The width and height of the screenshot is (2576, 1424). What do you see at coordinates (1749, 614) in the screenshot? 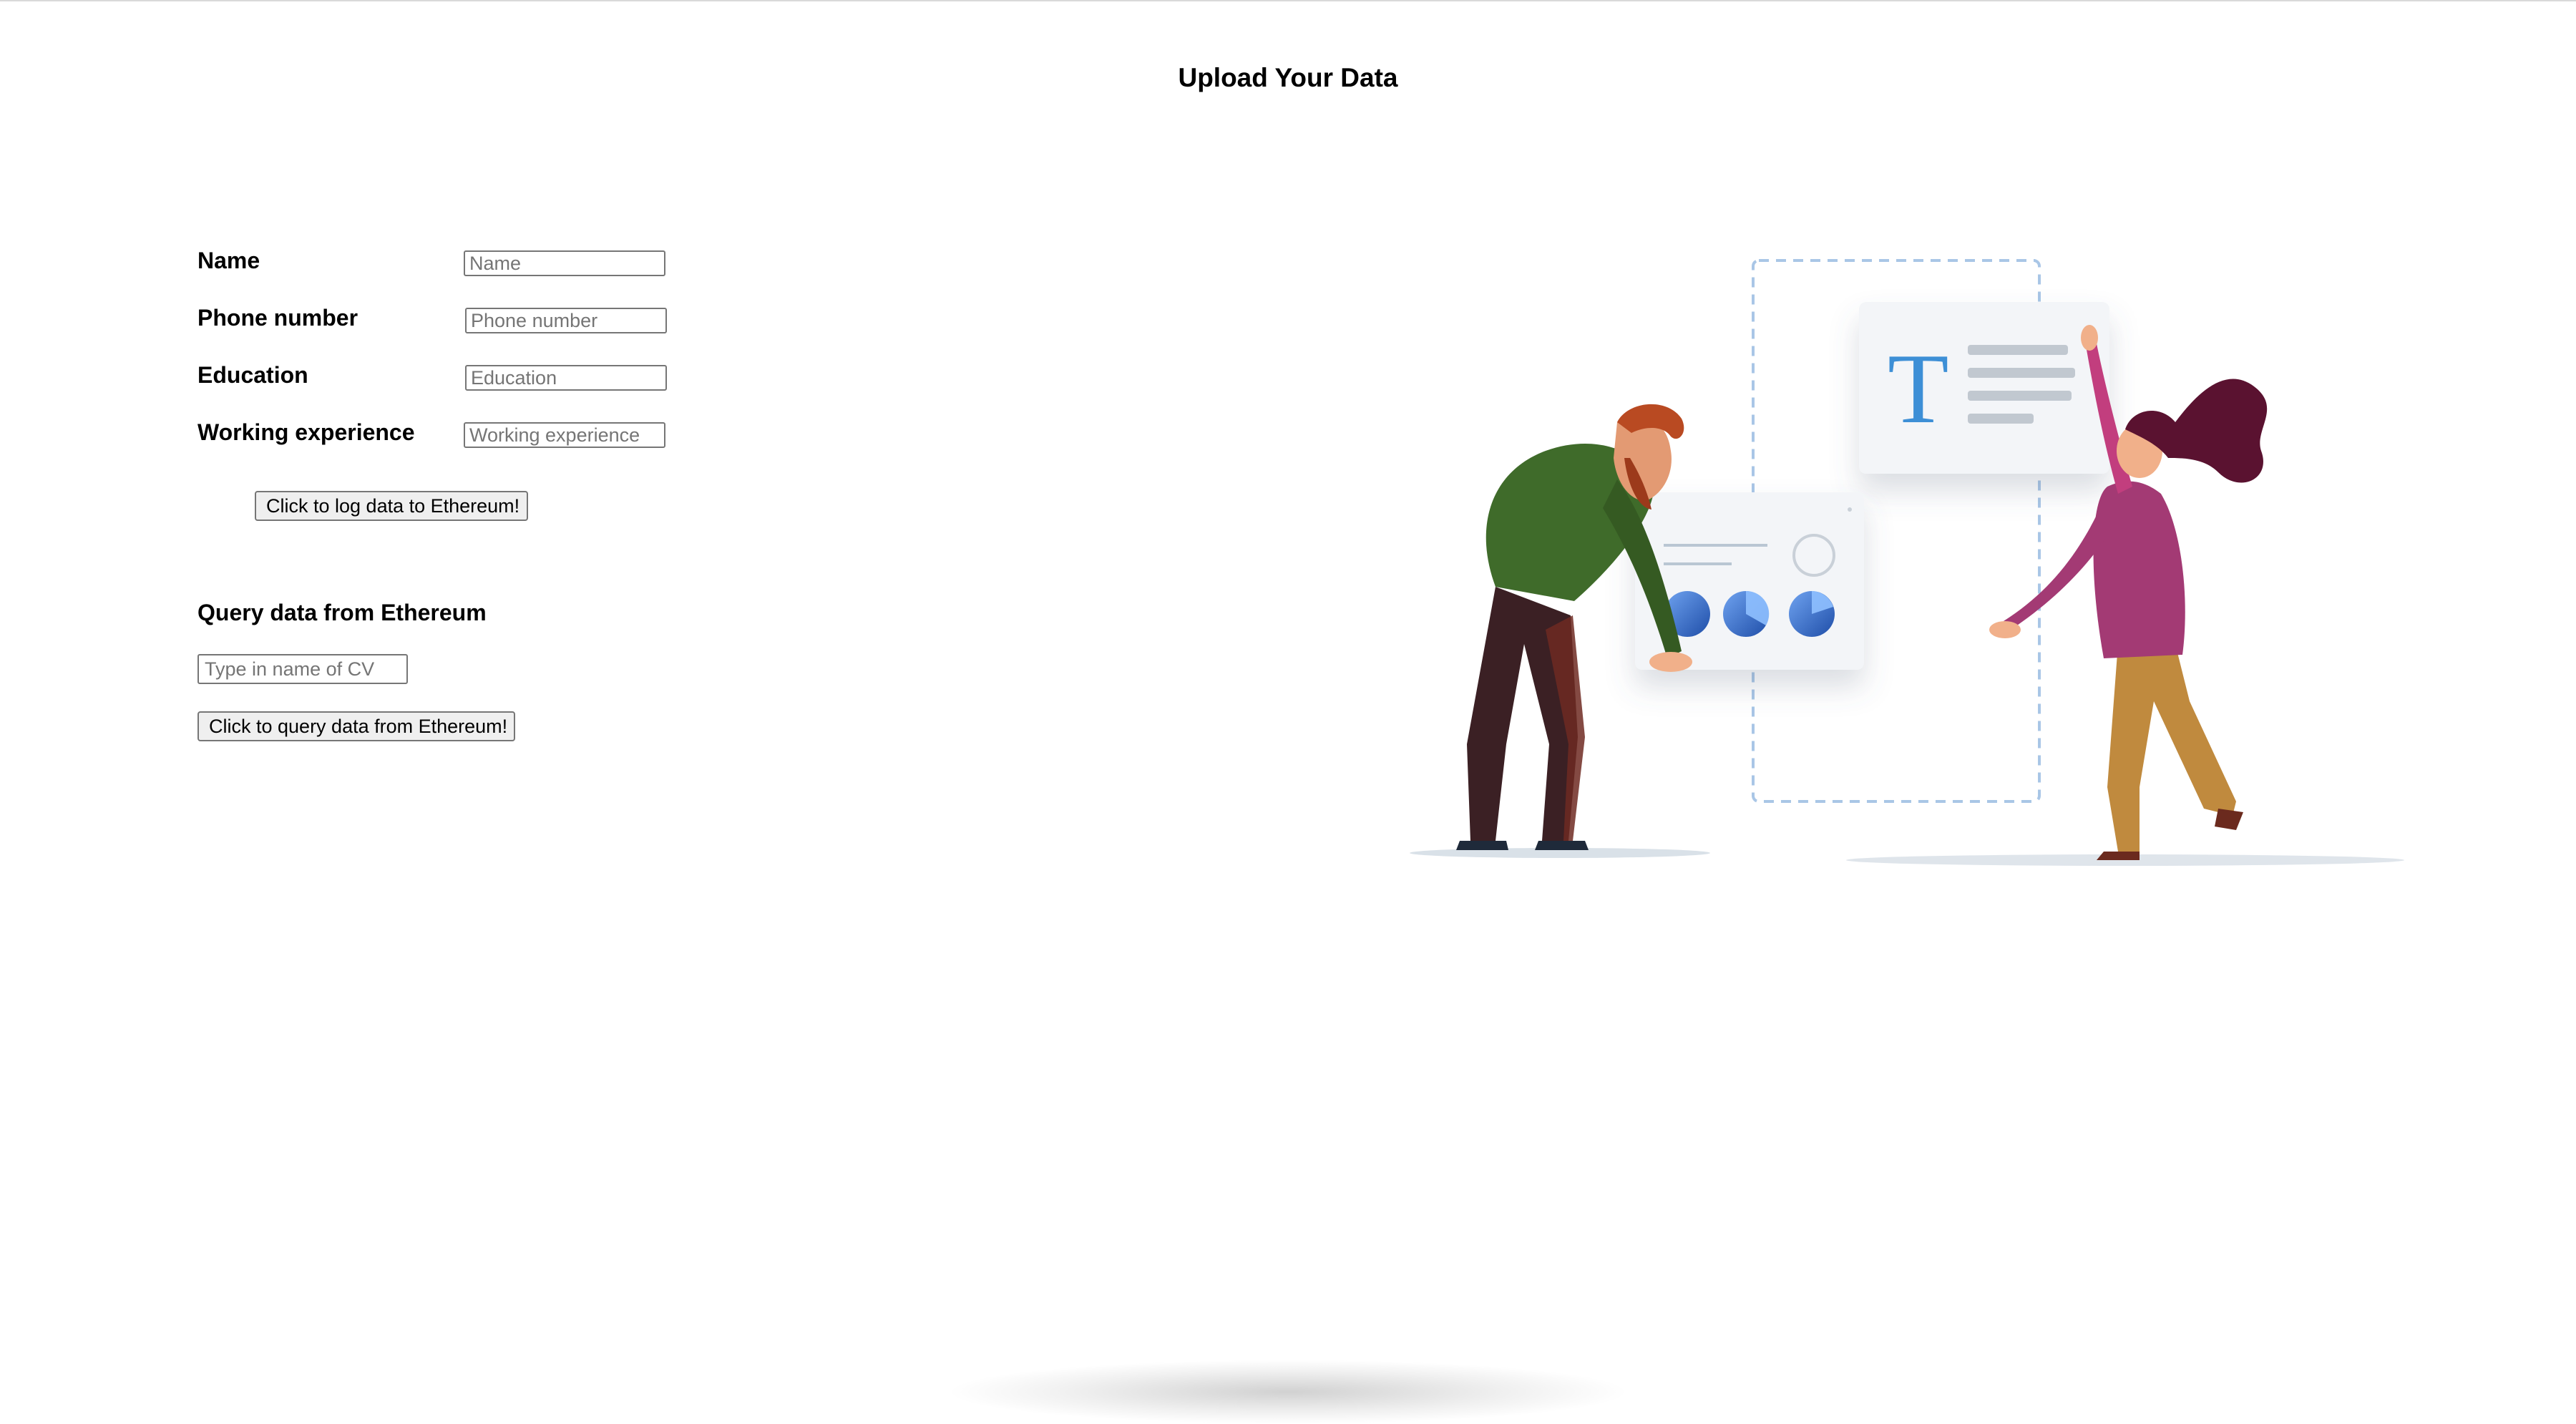
I see `pie-dots-icon` at bounding box center [1749, 614].